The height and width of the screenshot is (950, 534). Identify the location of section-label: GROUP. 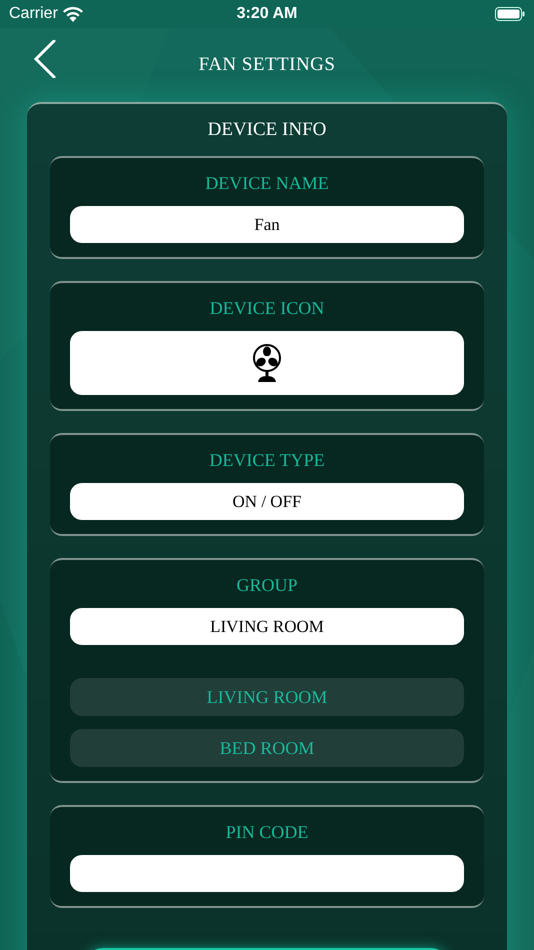
(267, 585).